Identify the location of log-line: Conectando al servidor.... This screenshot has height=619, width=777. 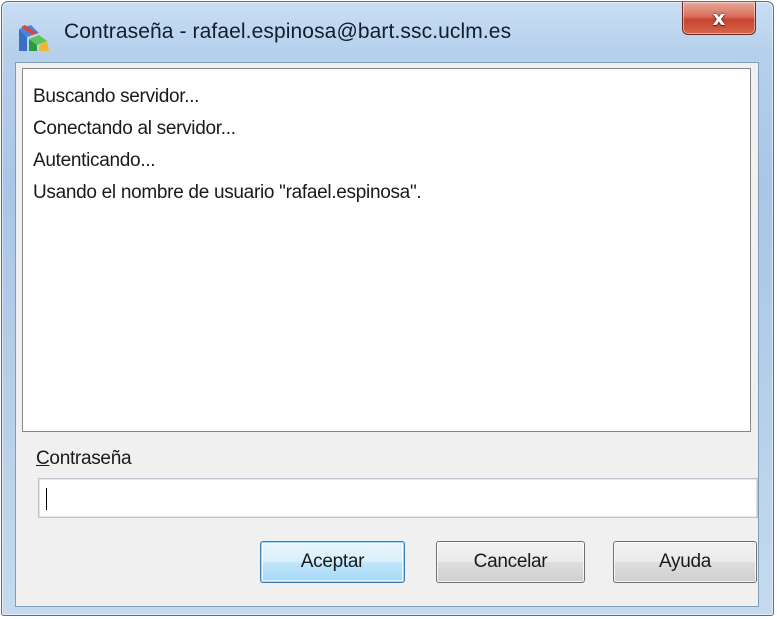
(134, 128).